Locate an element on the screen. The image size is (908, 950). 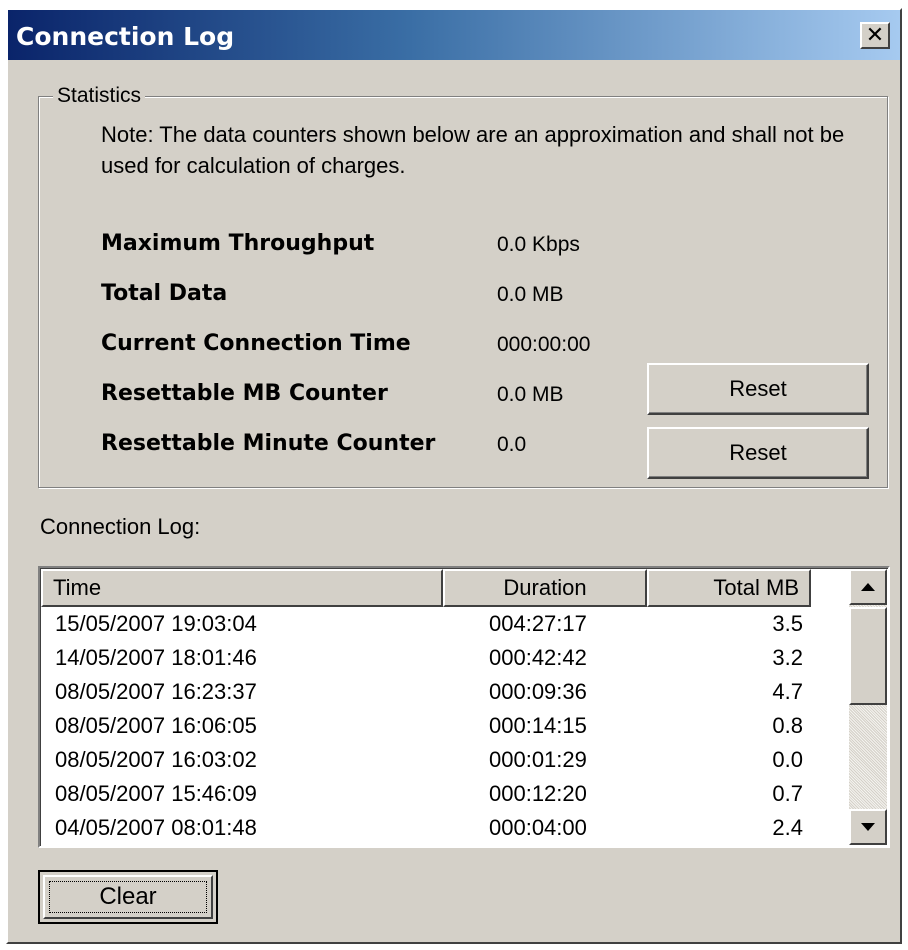
close-button: ✕ is located at coordinates (875, 35).